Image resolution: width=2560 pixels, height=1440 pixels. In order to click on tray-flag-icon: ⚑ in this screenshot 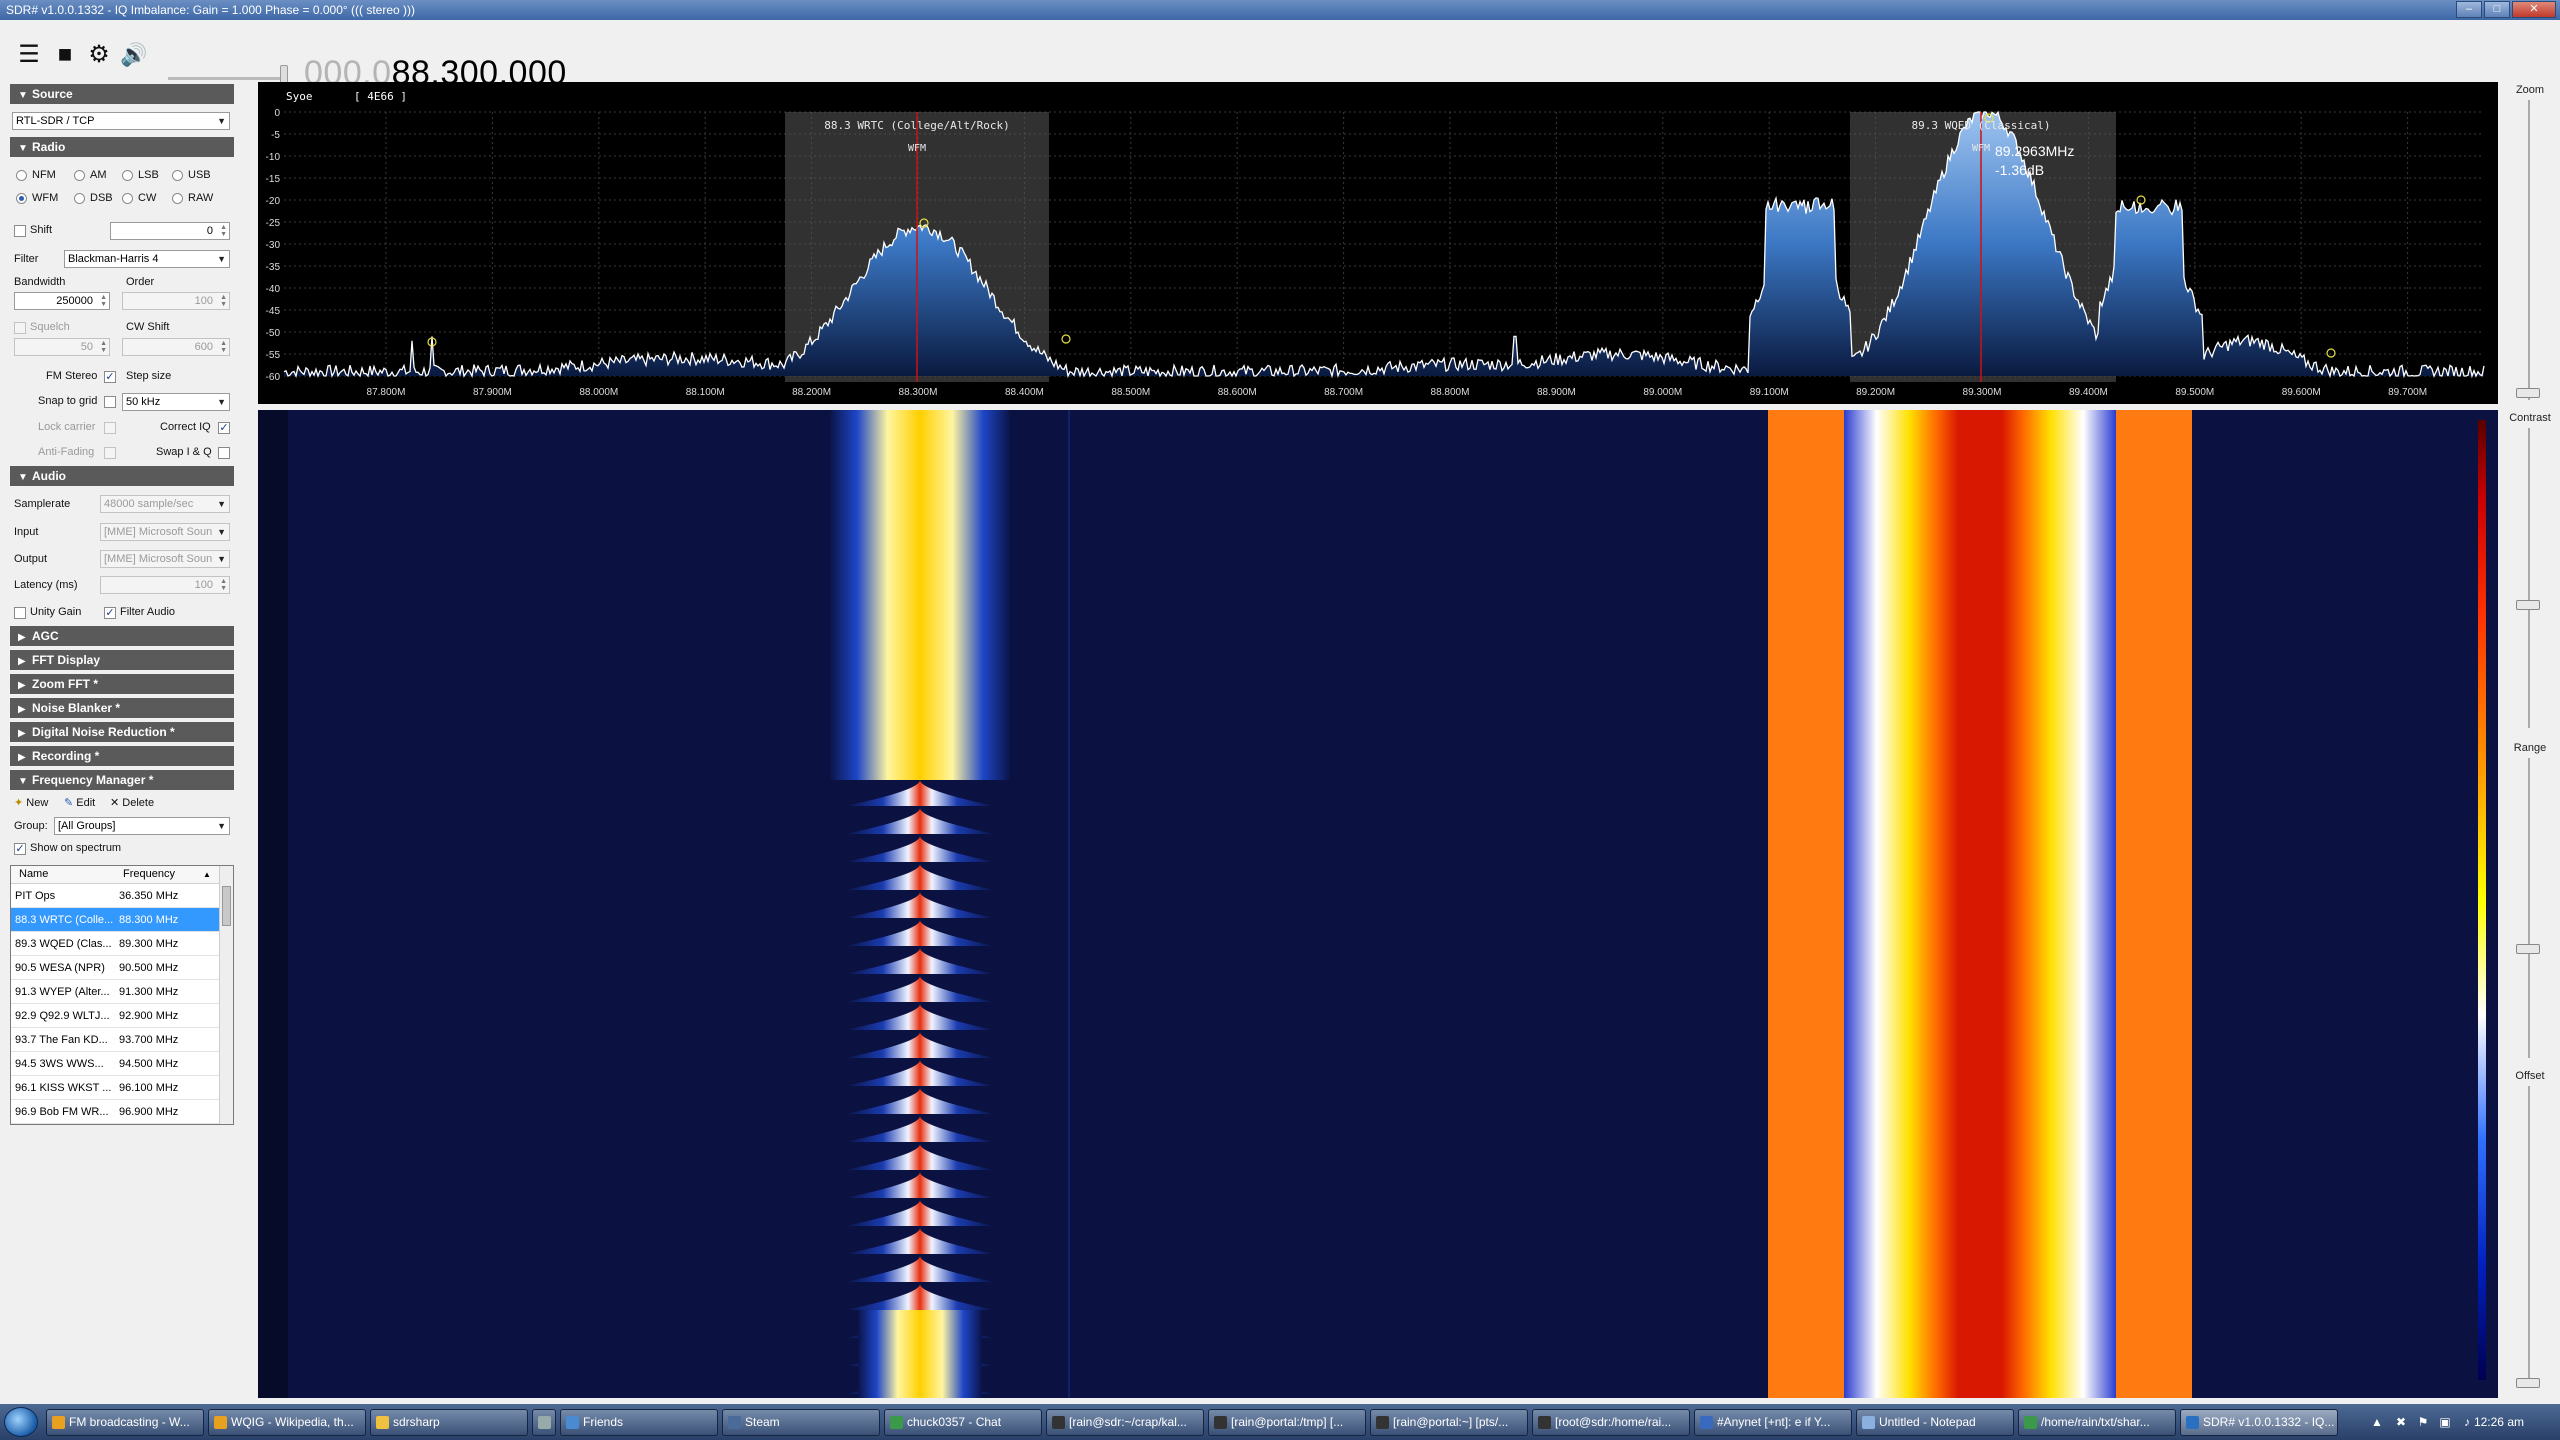, I will do `click(2423, 1422)`.